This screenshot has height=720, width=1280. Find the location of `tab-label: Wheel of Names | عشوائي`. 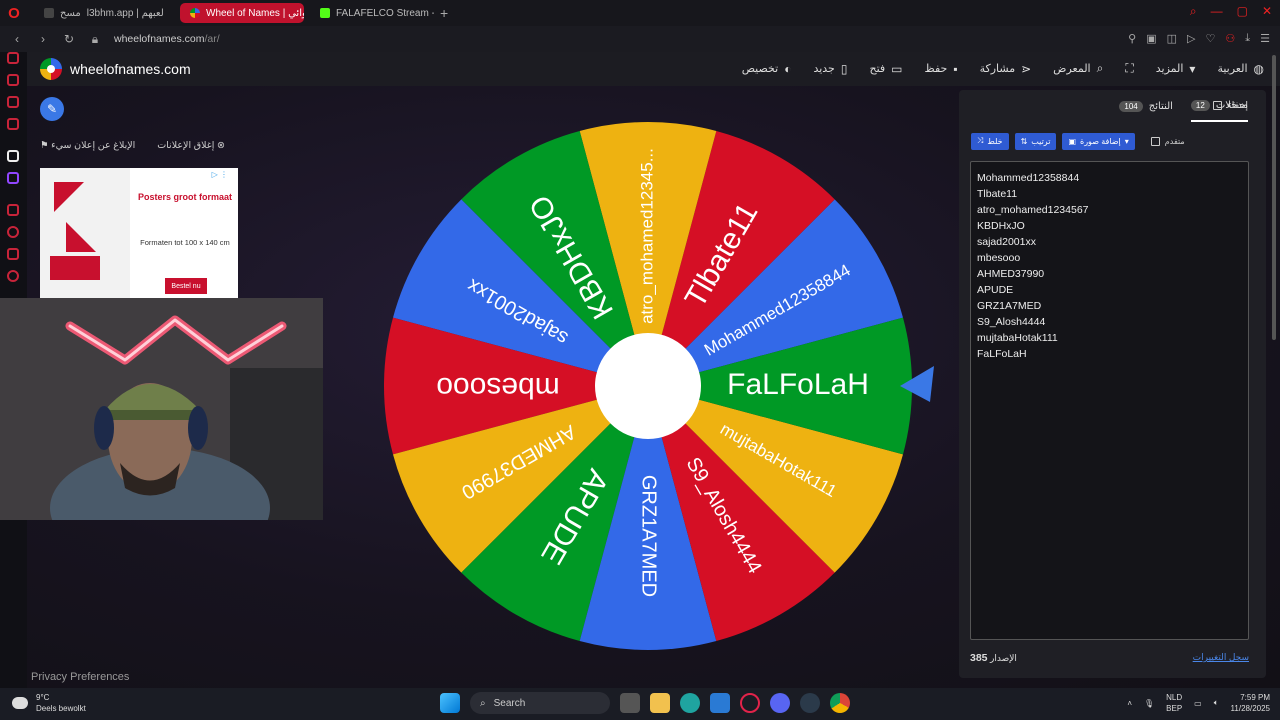

tab-label: Wheel of Names | عشوائي is located at coordinates (255, 13).